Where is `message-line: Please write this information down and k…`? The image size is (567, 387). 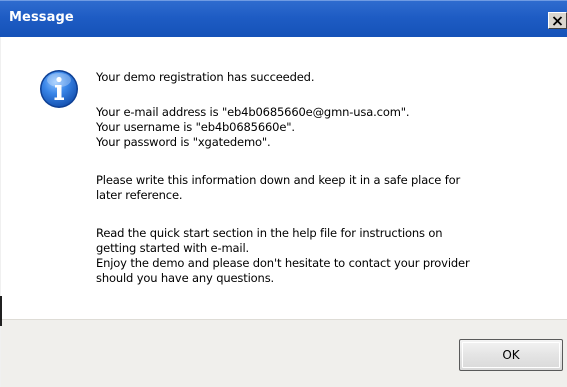 message-line: Please write this information down and k… is located at coordinates (278, 180).